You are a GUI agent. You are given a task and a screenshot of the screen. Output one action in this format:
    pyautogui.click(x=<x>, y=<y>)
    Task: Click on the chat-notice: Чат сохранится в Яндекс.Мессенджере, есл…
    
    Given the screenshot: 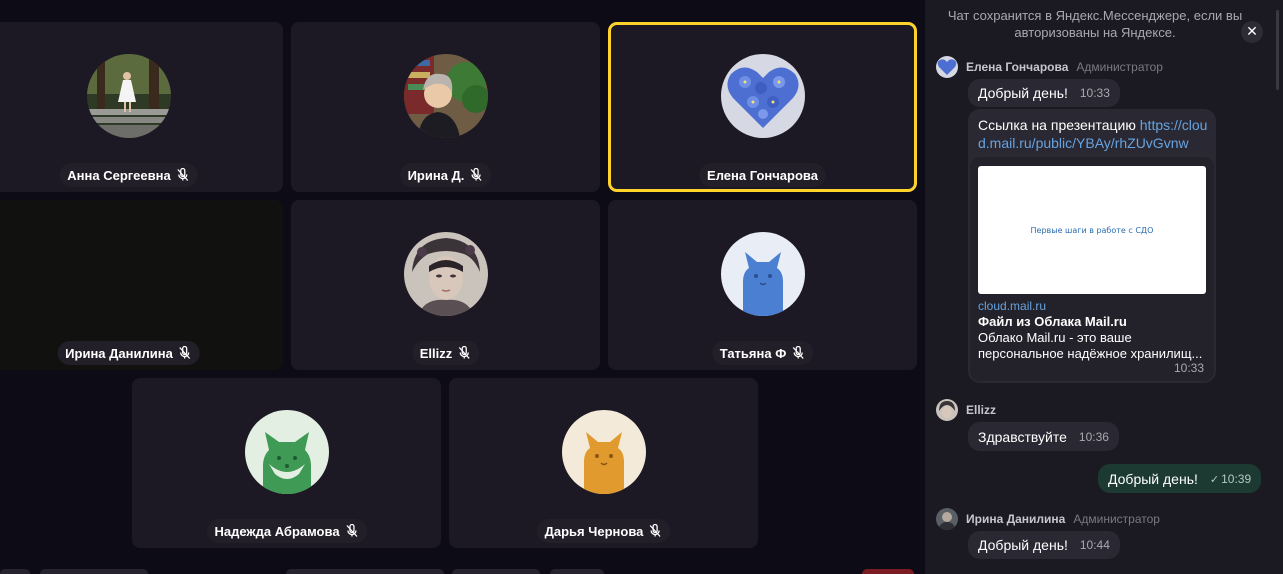 What is the action you would take?
    pyautogui.click(x=1095, y=24)
    